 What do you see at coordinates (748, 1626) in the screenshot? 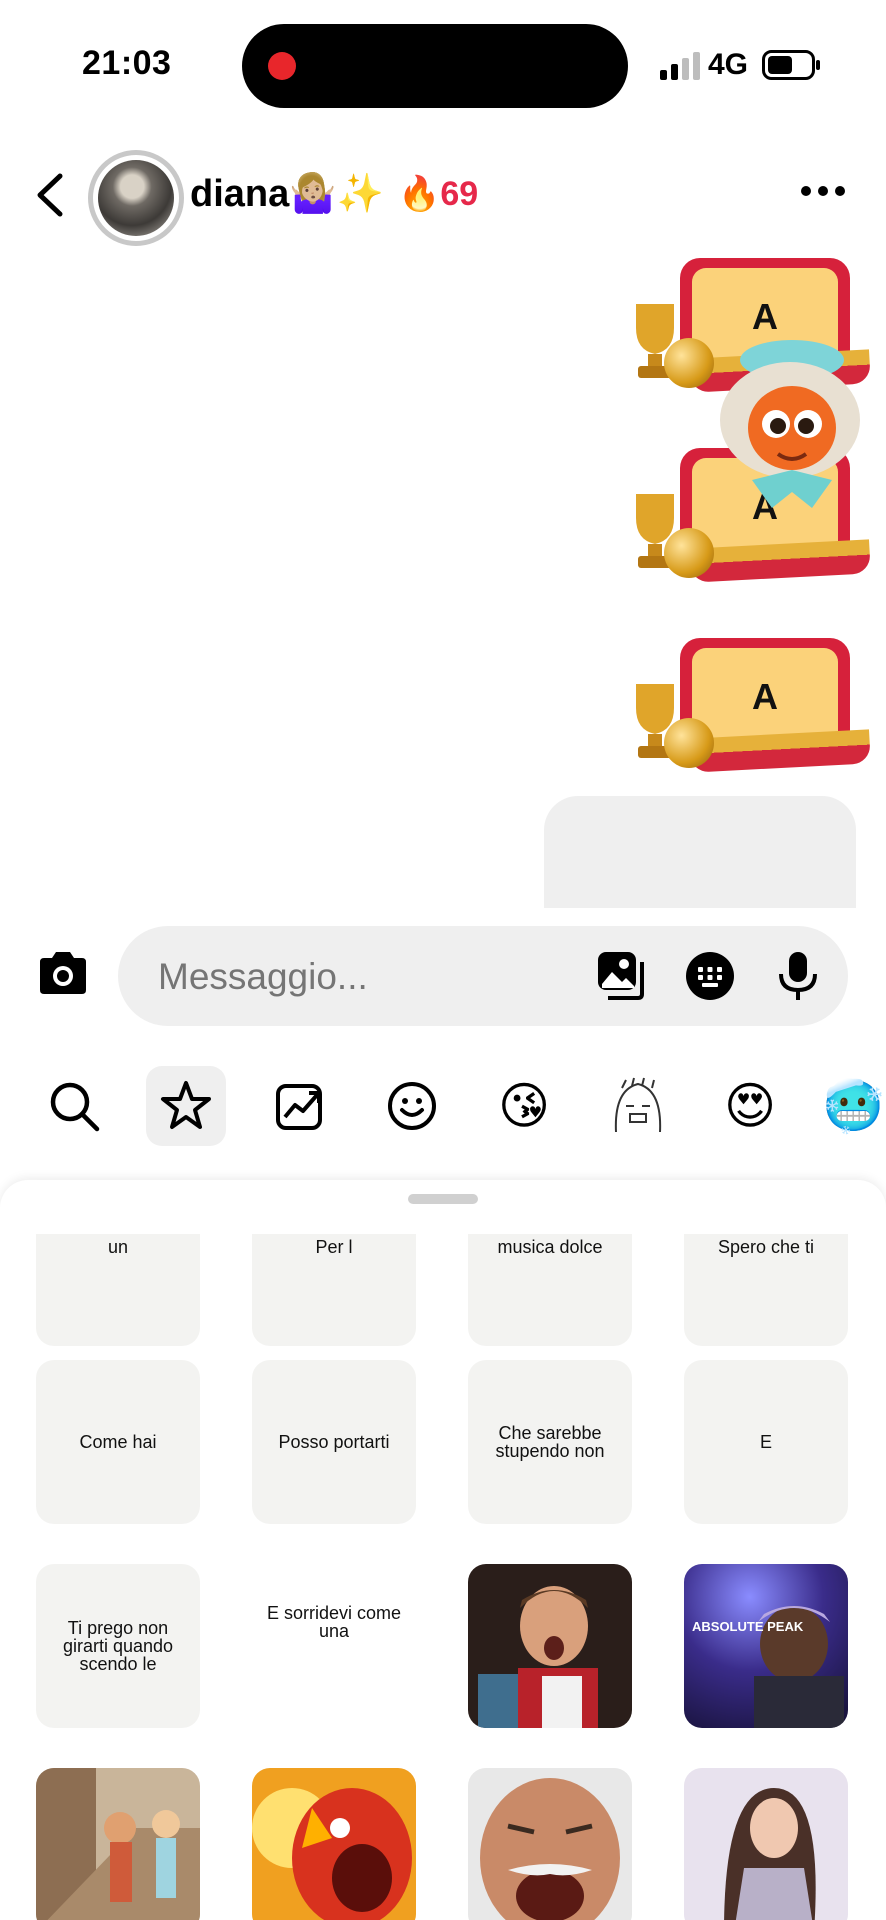
I see `gif-caption: ABSOLUTE PEAK` at bounding box center [748, 1626].